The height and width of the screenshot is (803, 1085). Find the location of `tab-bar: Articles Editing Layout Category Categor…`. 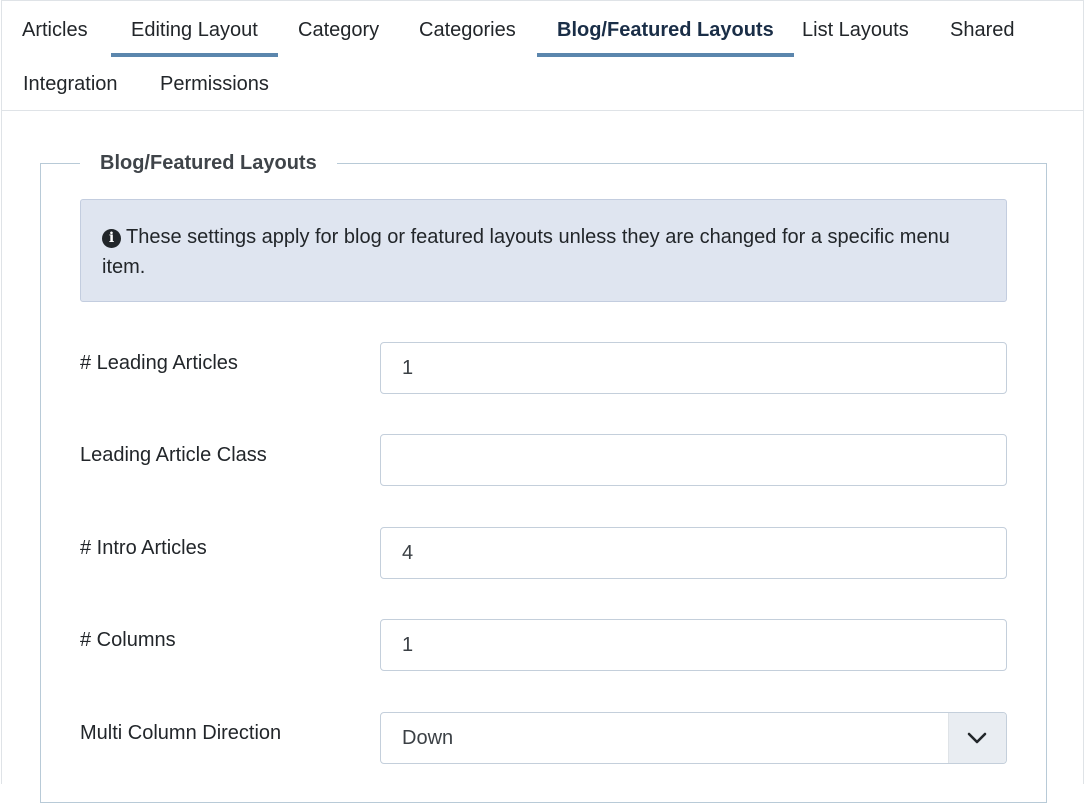

tab-bar: Articles Editing Layout Category Categor… is located at coordinates (543, 56).